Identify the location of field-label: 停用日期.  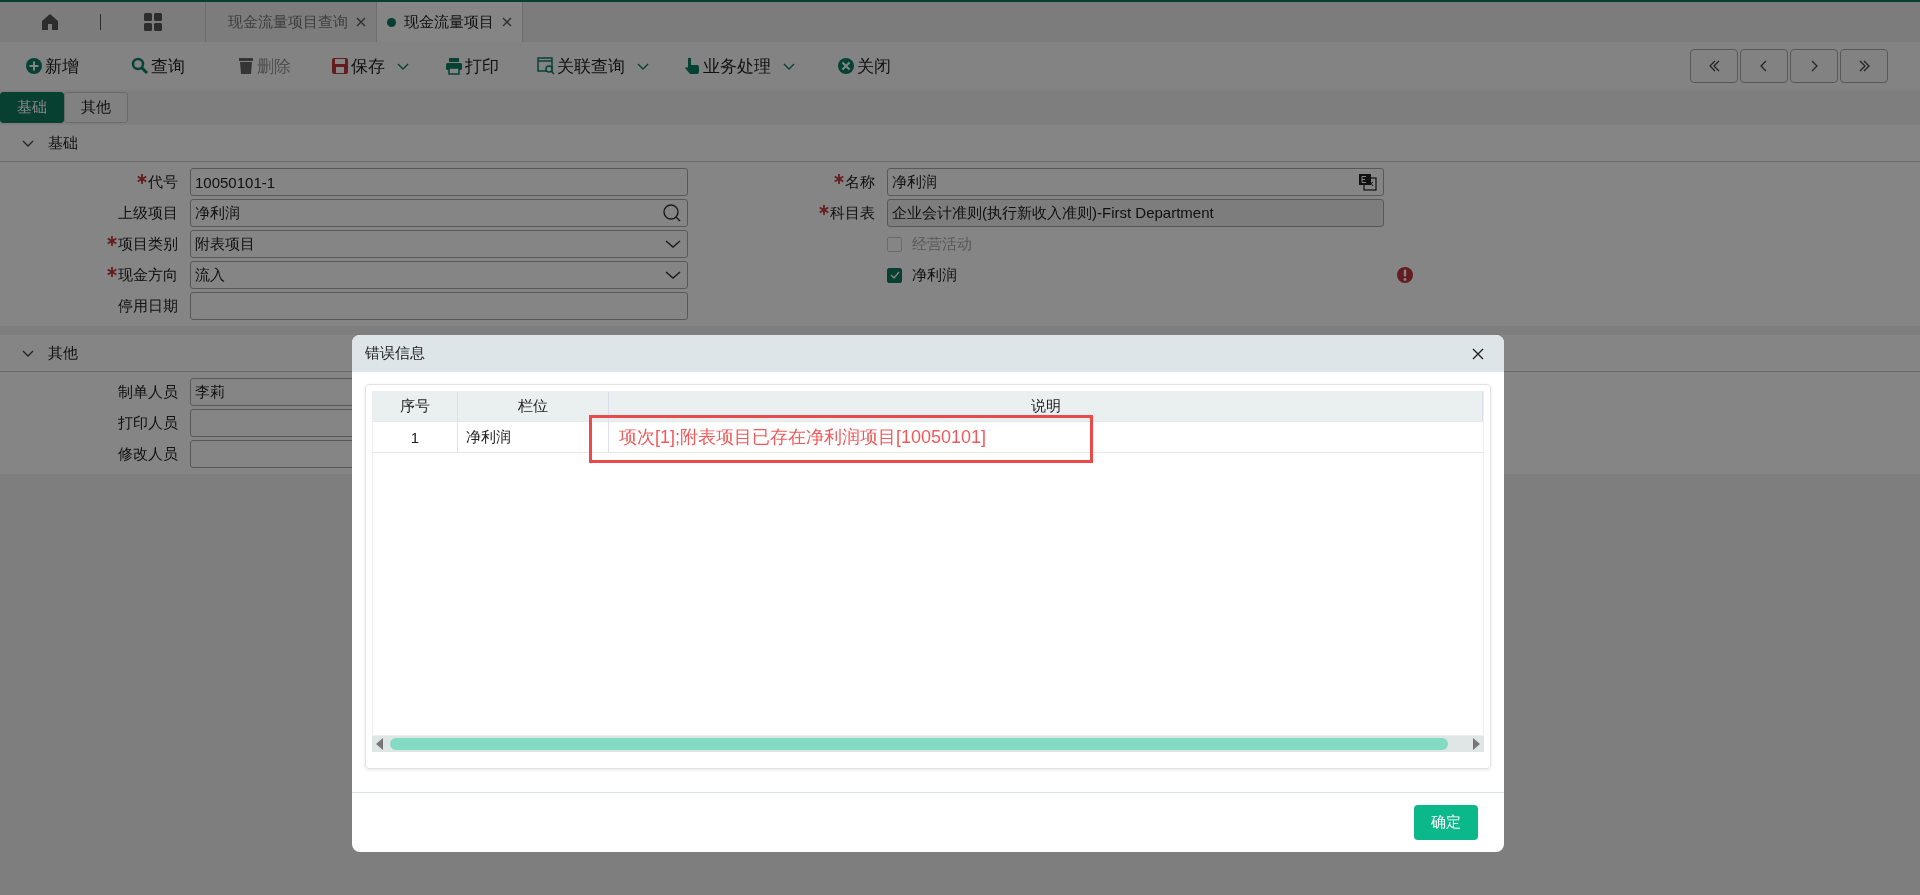
(148, 306).